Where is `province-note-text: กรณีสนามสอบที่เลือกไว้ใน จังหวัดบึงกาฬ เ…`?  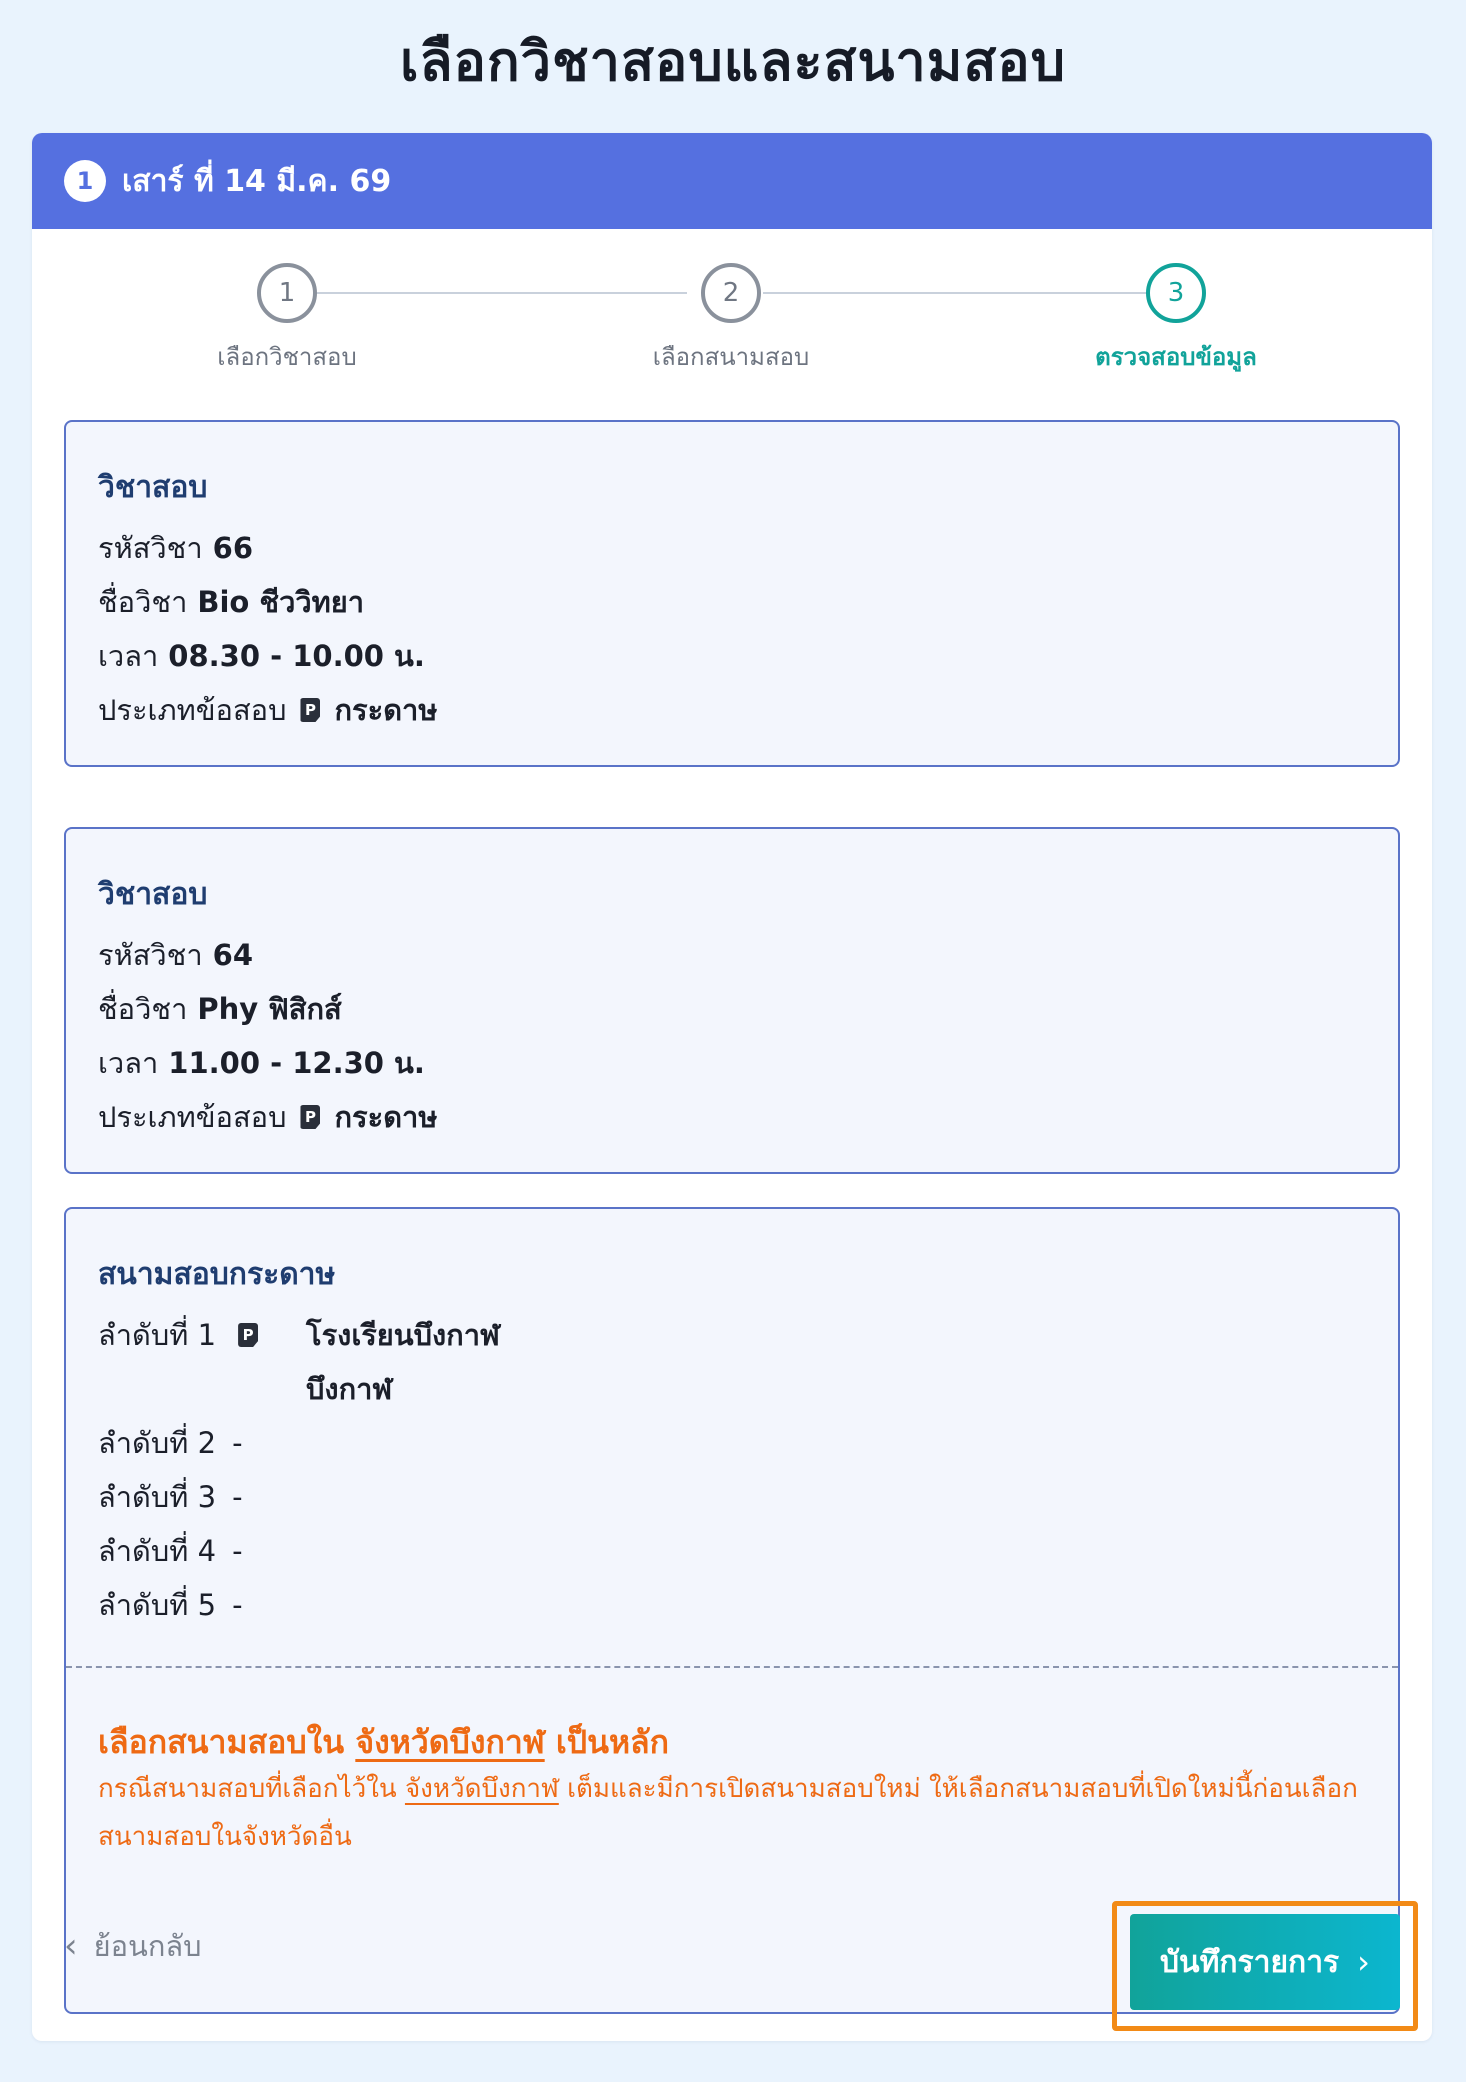
province-note-text: กรณีสนามสอบที่เลือกไว้ใน จังหวัดบึงกาฬ เ… is located at coordinates (738, 1813).